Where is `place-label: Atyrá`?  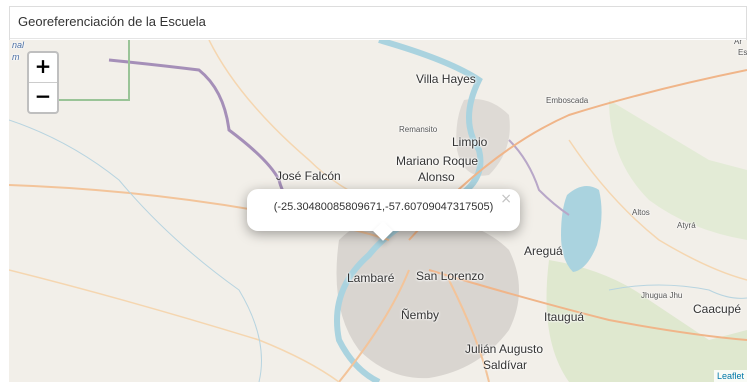
place-label: Atyrá is located at coordinates (686, 225).